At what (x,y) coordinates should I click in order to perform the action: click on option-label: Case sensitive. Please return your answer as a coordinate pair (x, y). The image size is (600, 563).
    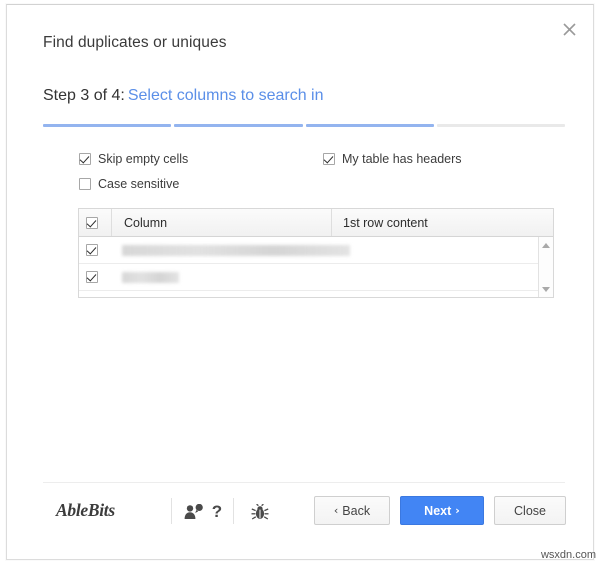
    Looking at the image, I should click on (139, 184).